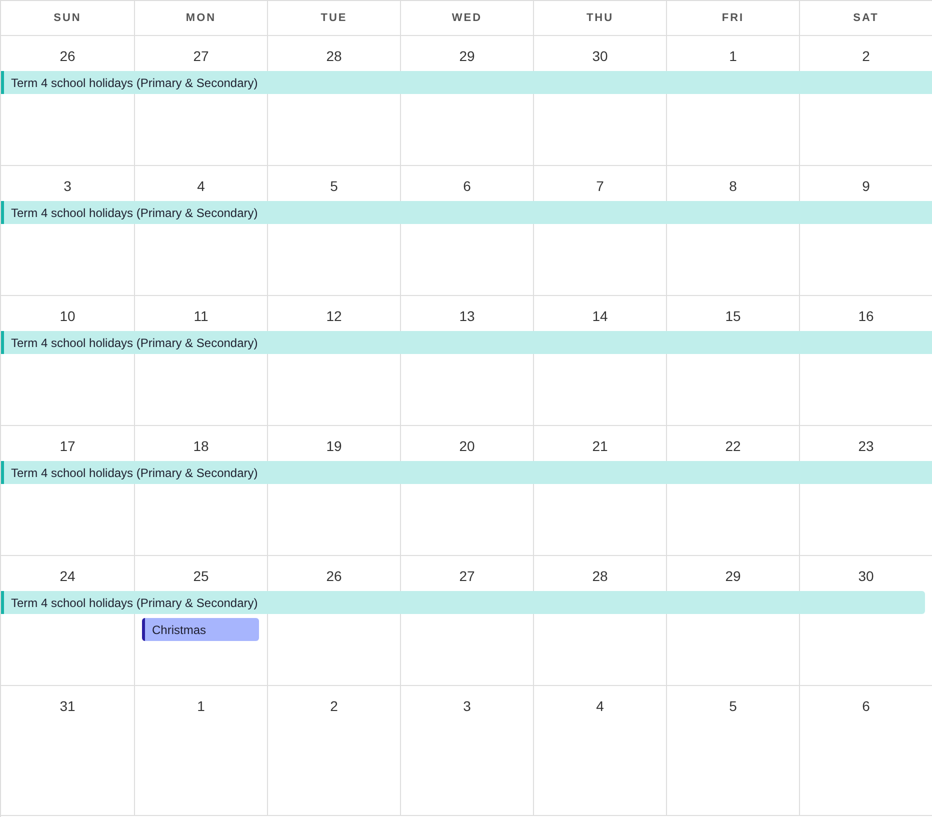 This screenshot has height=817, width=932. I want to click on date-number: 16, so click(866, 316).